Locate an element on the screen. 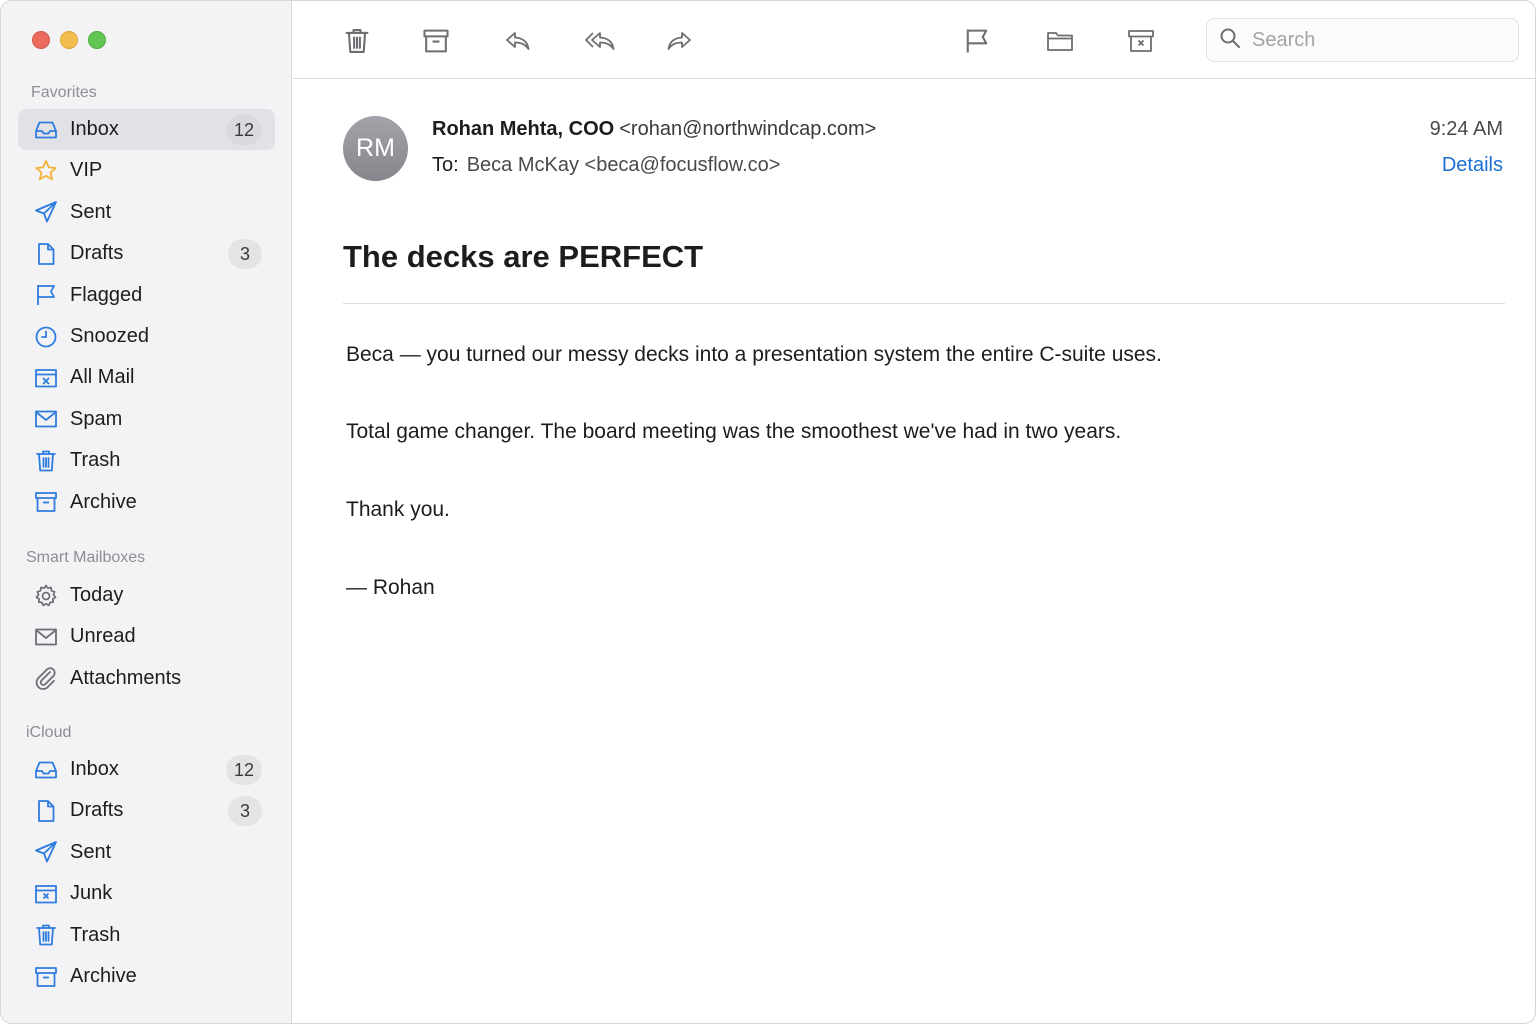 Image resolution: width=1536 pixels, height=1024 pixels. move-to-folder-button is located at coordinates (1060, 41).